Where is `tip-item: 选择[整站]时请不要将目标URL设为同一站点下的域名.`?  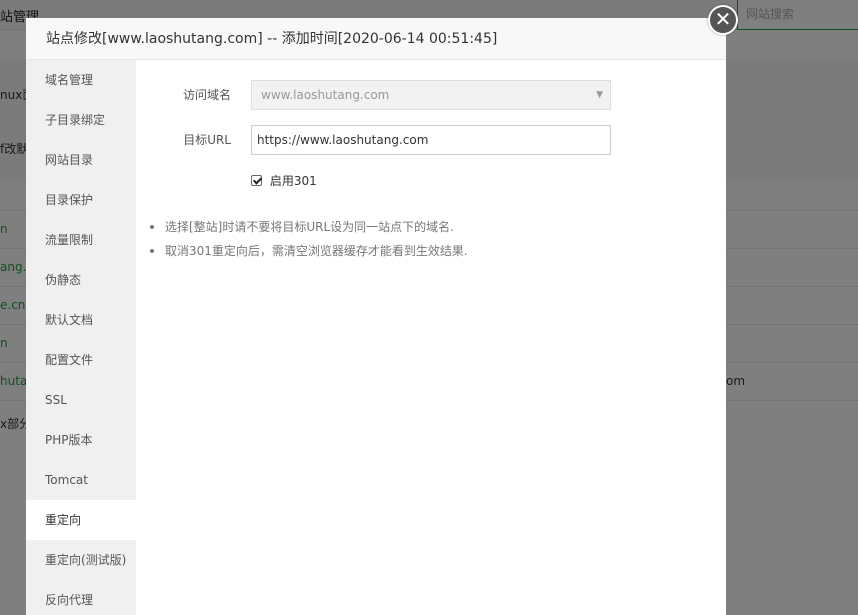 tip-item: 选择[整站]时请不要将目标URL设为同一站点下的域名. is located at coordinates (308, 227).